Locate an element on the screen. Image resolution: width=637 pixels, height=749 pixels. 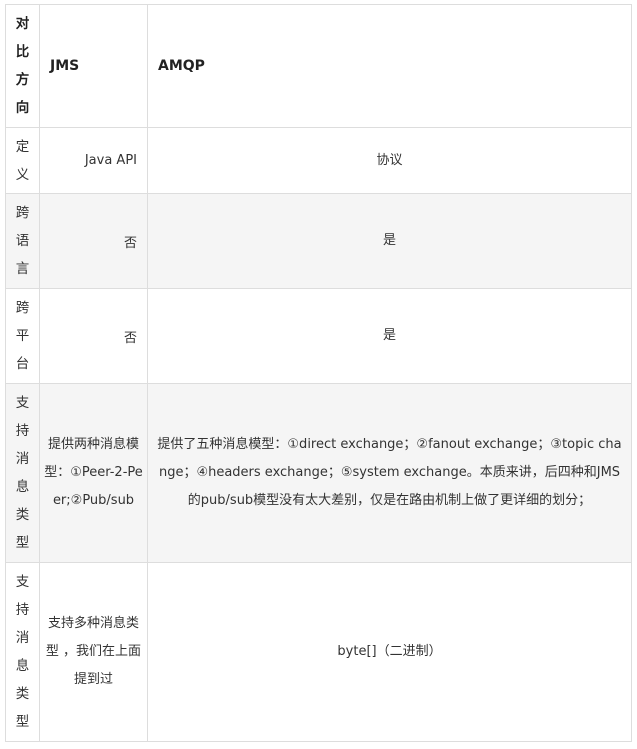
row-dimension-char: 义 is located at coordinates (22, 174).